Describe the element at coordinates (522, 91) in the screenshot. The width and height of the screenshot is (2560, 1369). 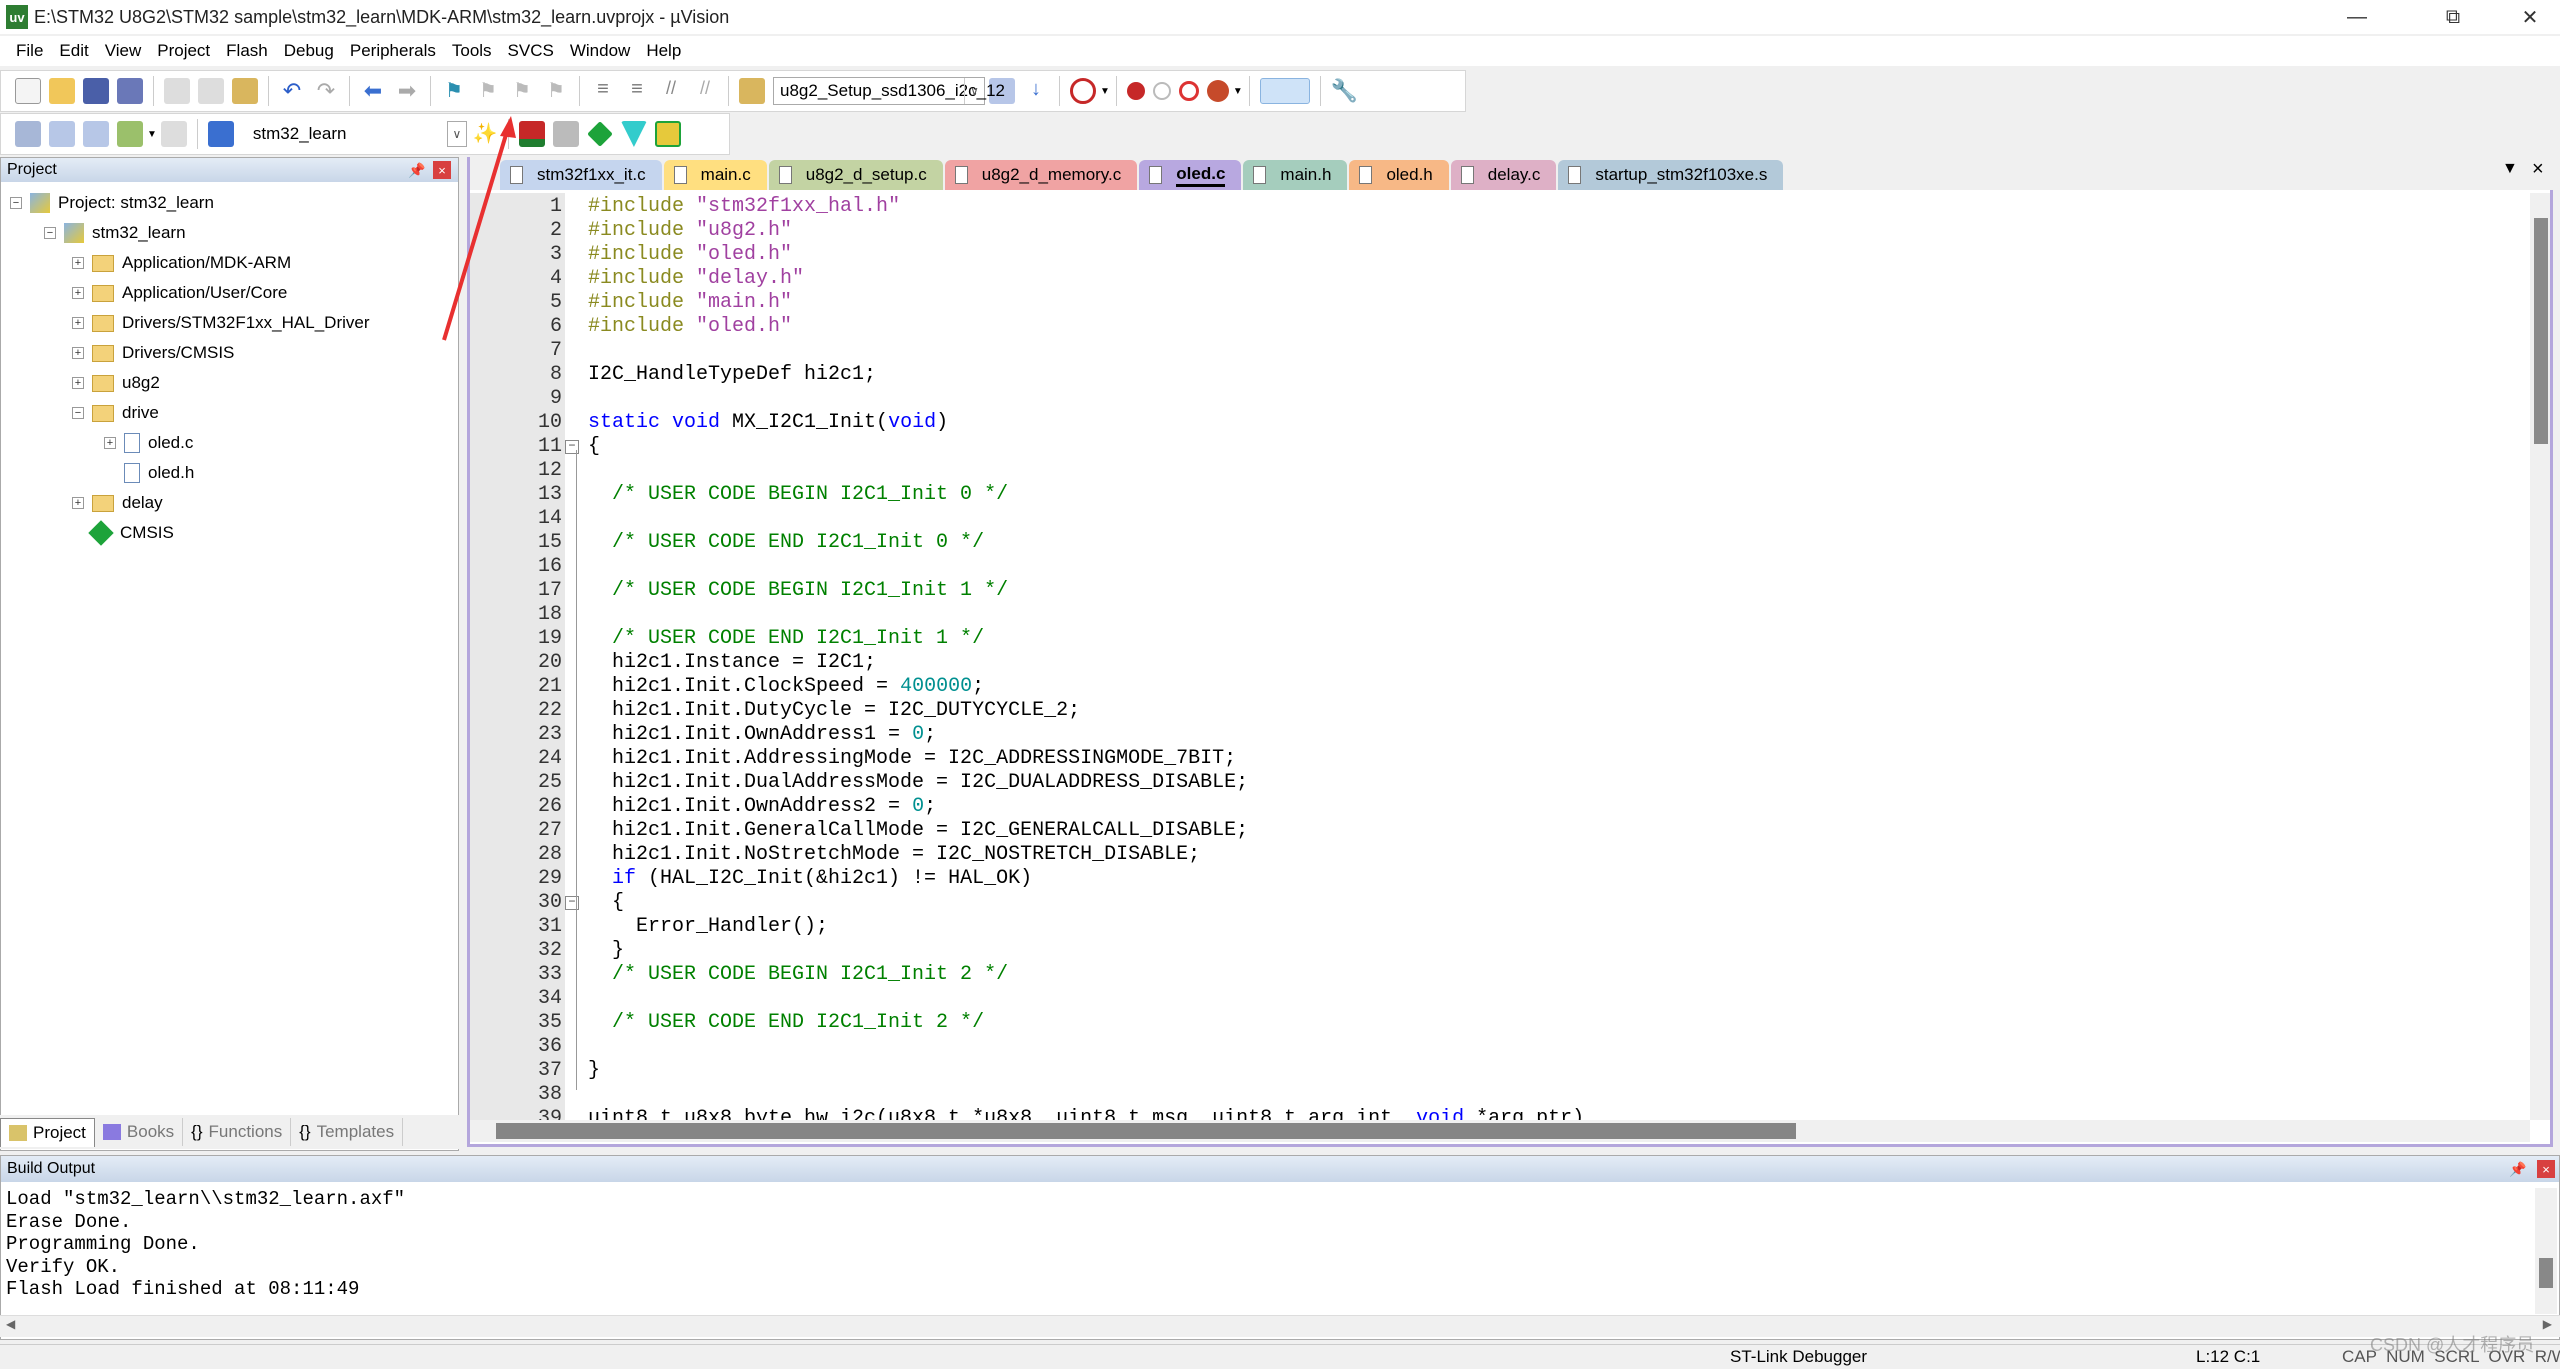
I see `next-bookmark-icon: ⚑` at that location.